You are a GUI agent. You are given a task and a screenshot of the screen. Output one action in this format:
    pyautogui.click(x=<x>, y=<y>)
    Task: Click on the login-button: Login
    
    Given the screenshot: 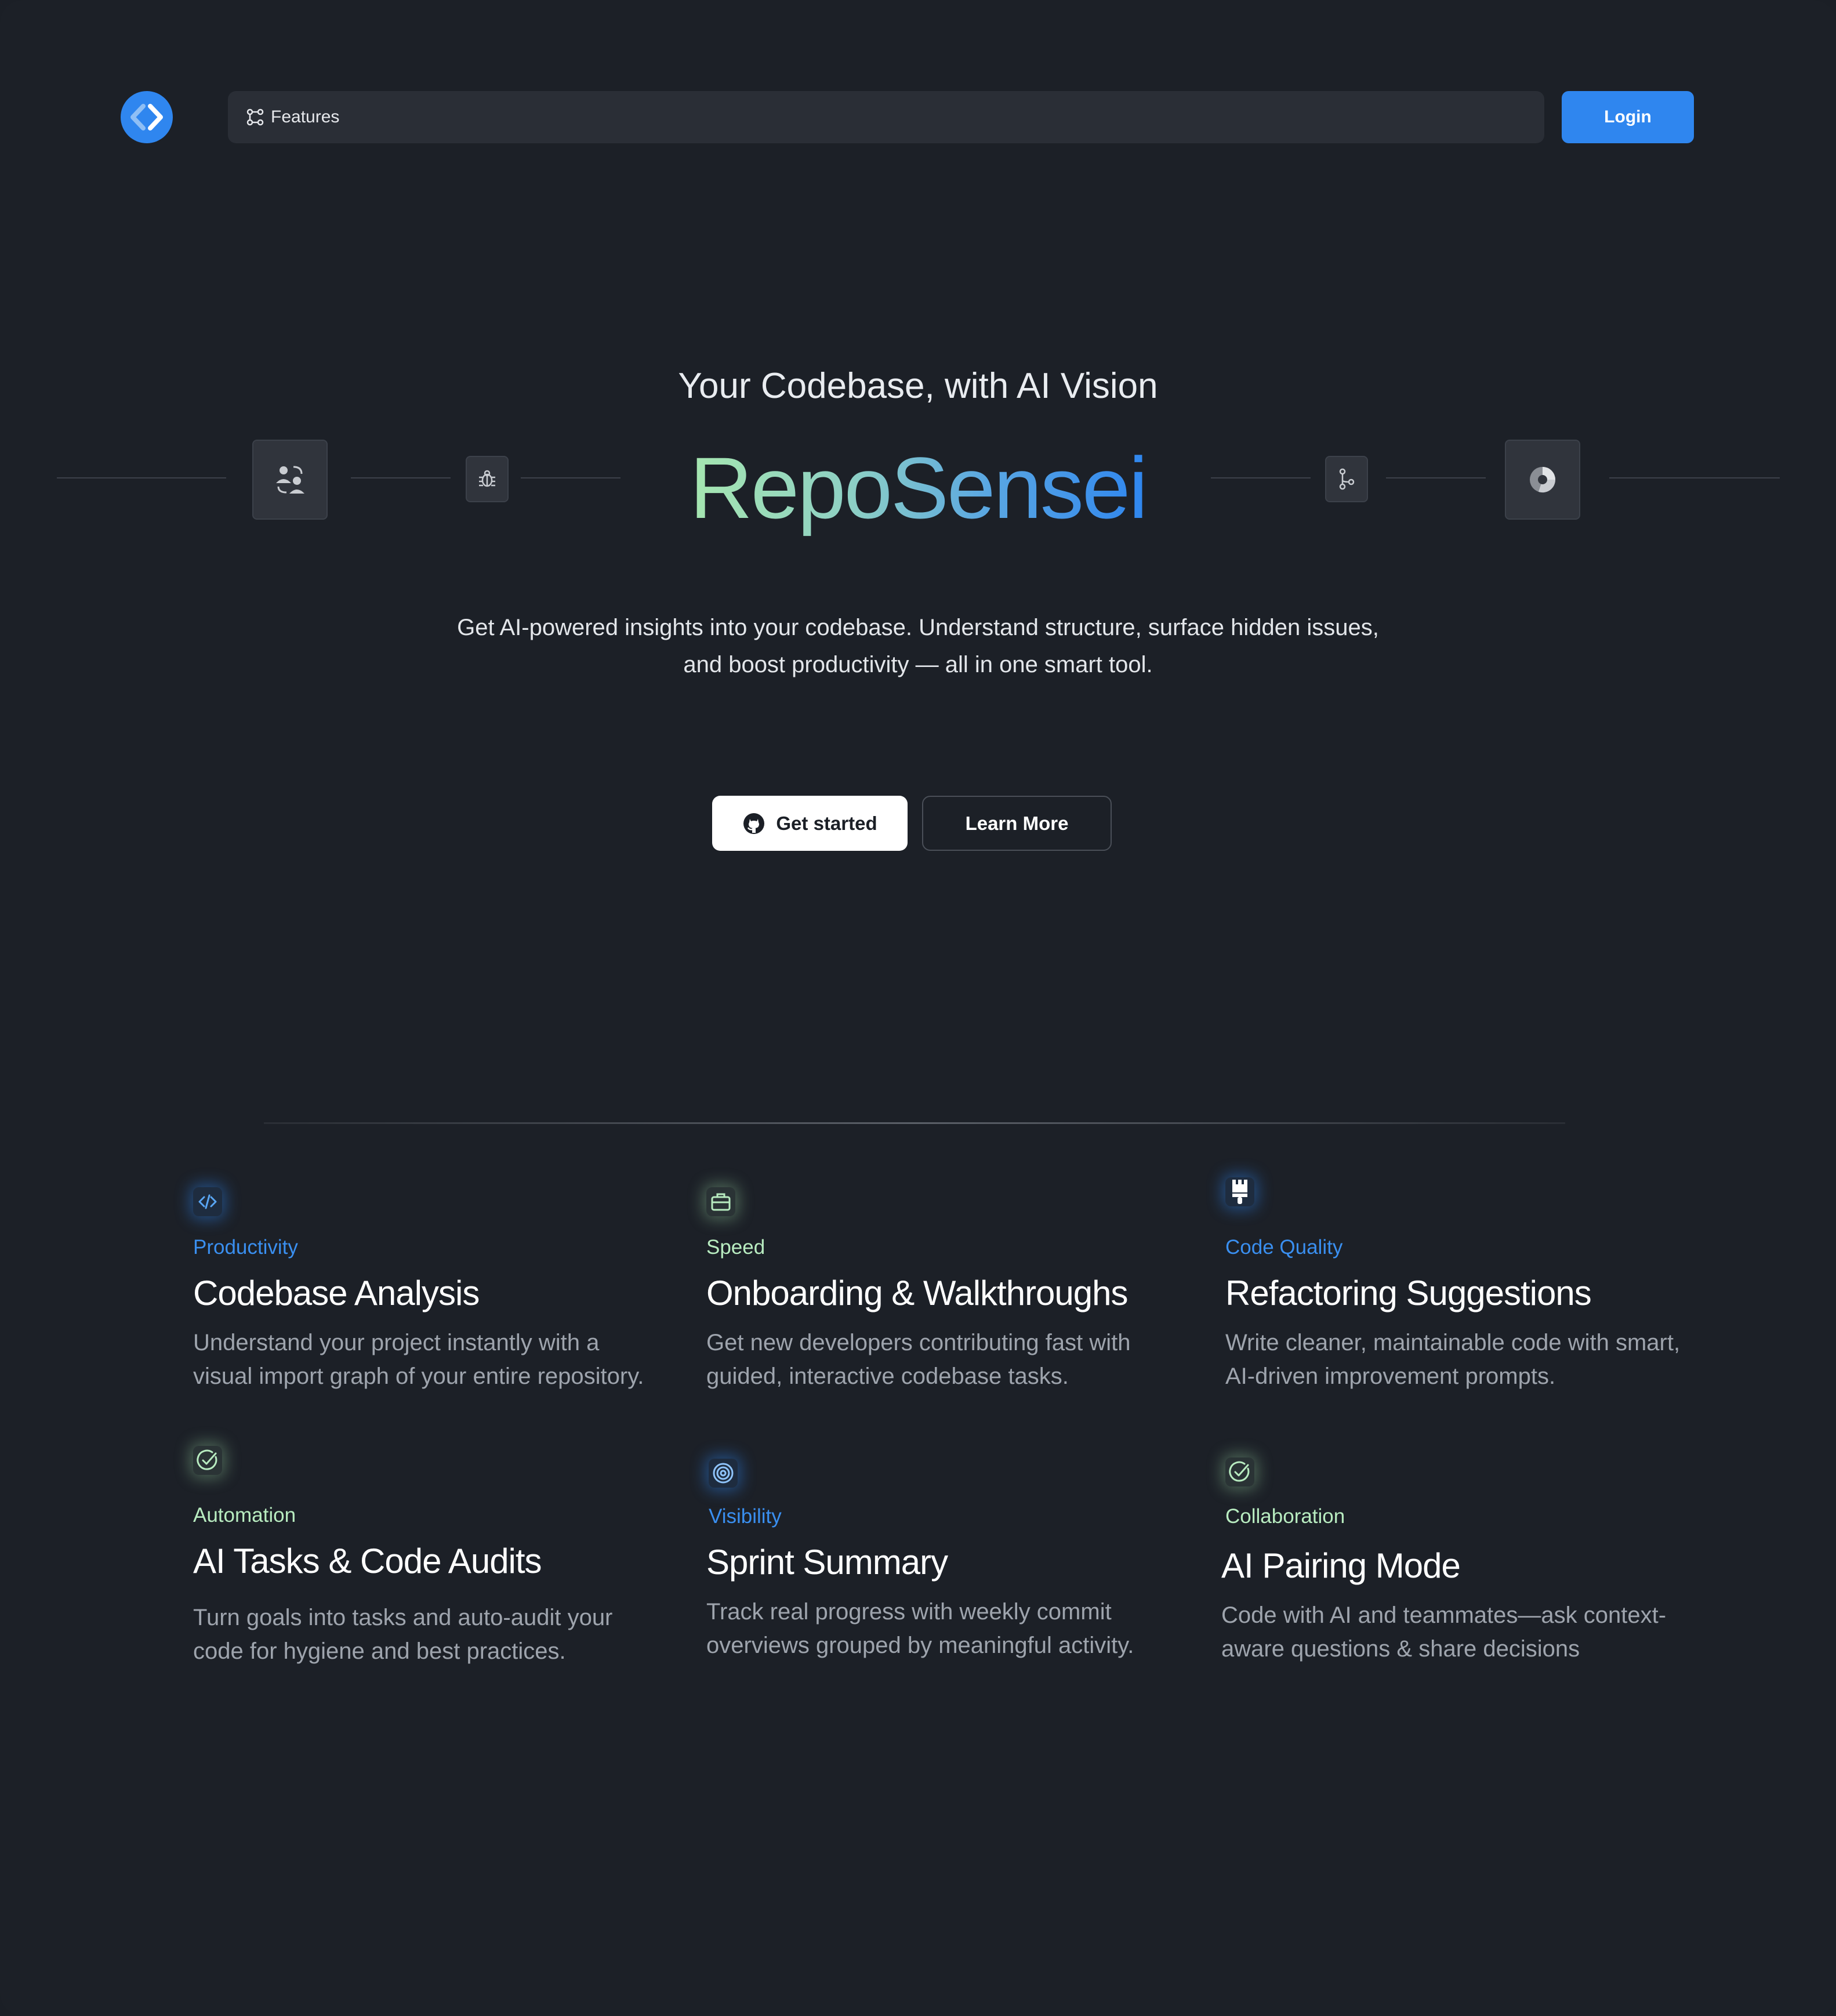 What is the action you would take?
    pyautogui.click(x=1628, y=117)
    